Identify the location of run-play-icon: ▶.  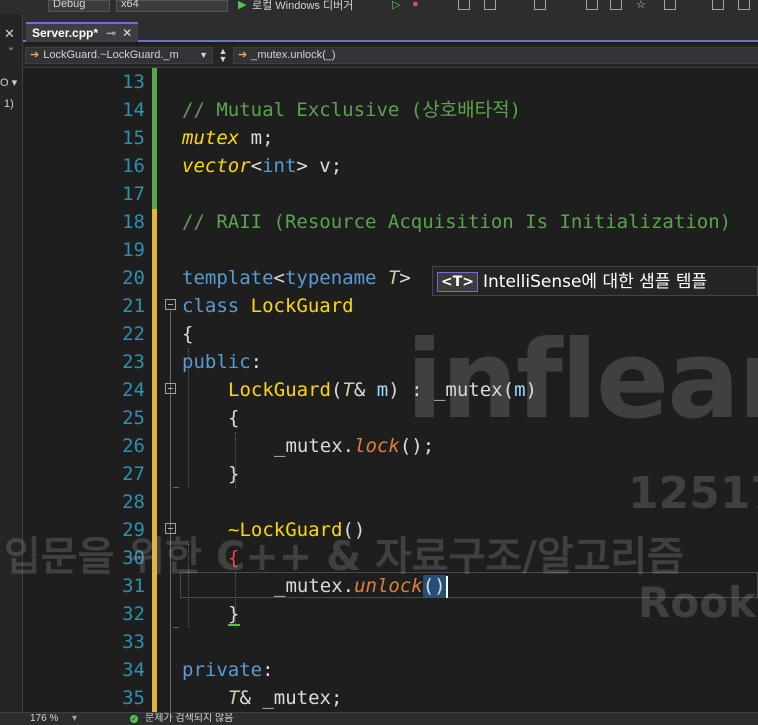
(242, 5).